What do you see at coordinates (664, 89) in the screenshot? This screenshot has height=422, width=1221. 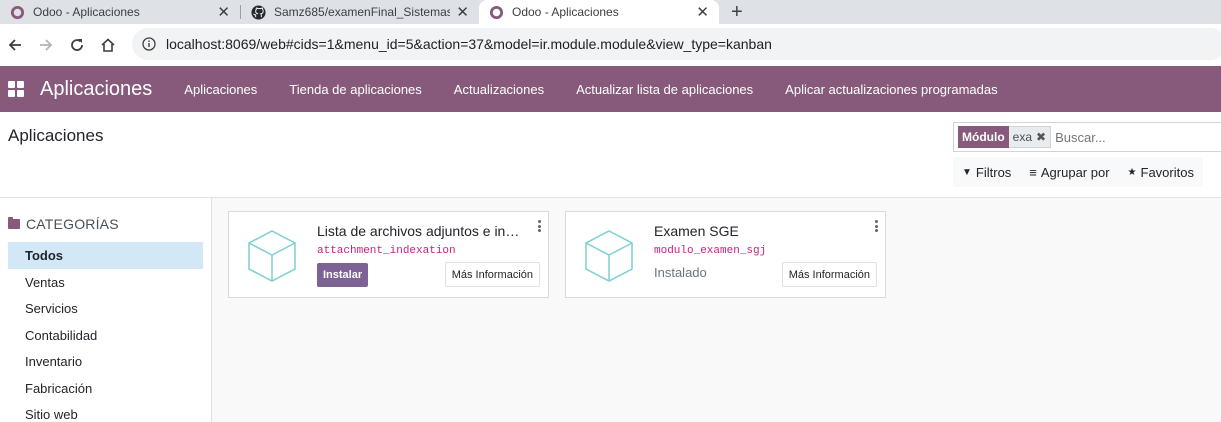 I see `menu-actualizar-lista: Actualizar lista de aplicaciones` at bounding box center [664, 89].